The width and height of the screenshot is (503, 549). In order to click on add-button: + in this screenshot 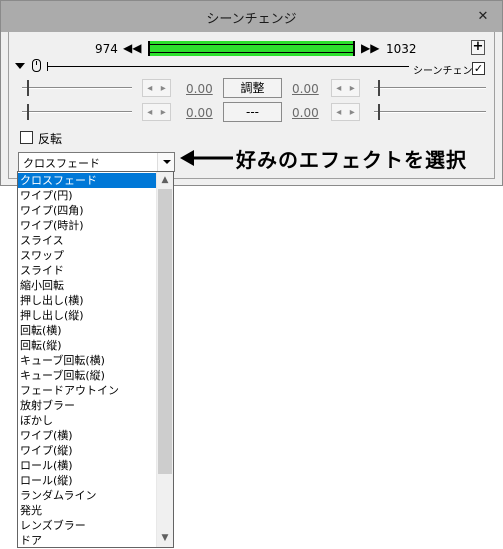, I will do `click(478, 47)`.